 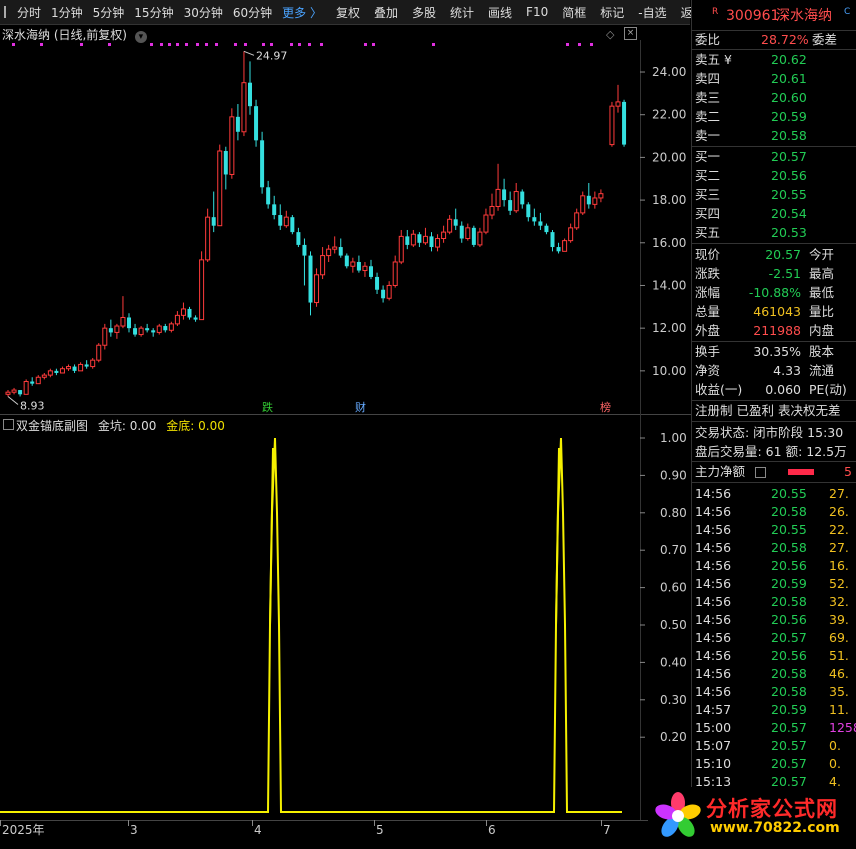 I want to click on buy-level-label: 买四, so click(x=708, y=213).